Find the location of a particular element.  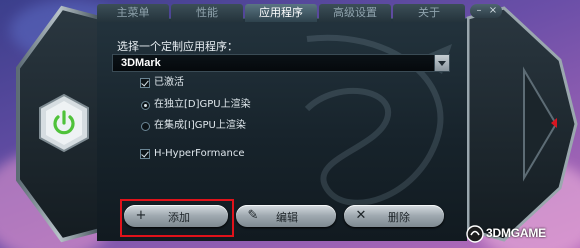

app-select-dropdown: 3DMark is located at coordinates (281, 63).